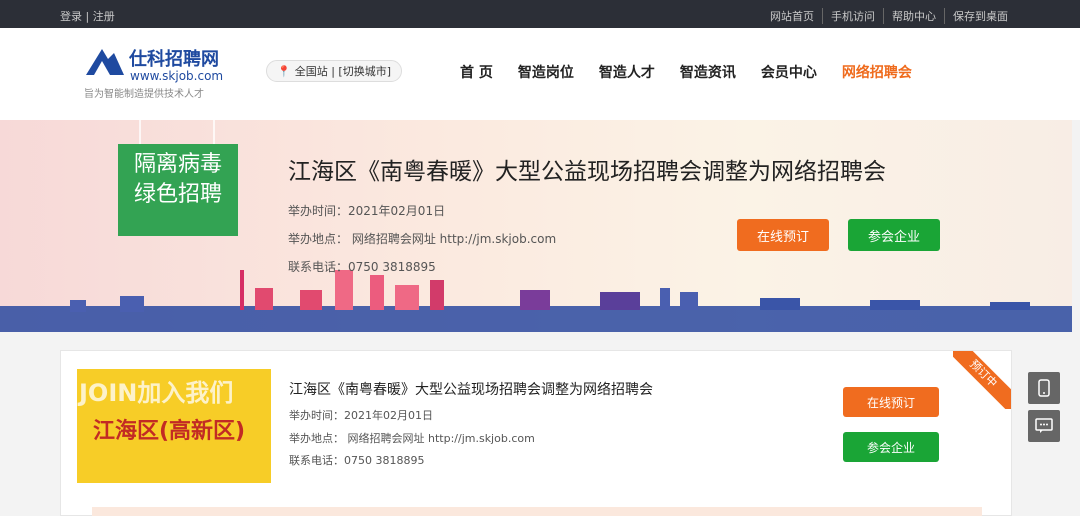 The height and width of the screenshot is (516, 1080). I want to click on phone-glyph, so click(1044, 388).